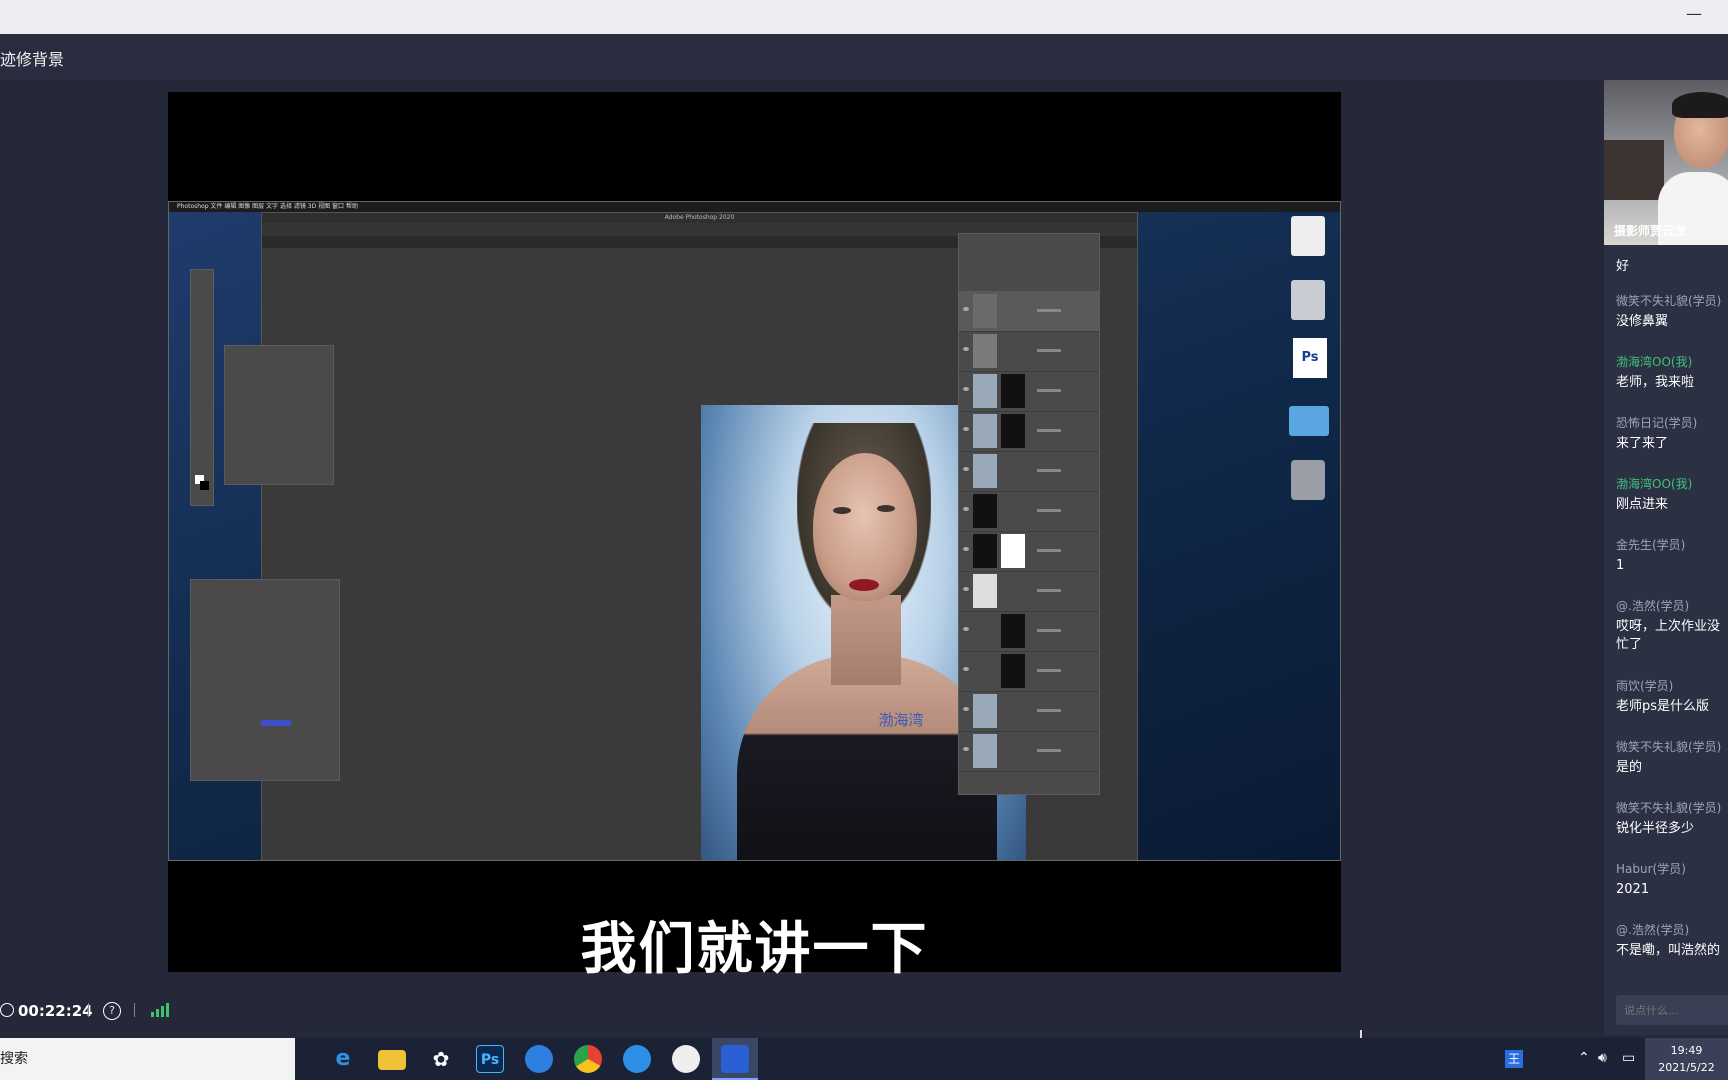 The image size is (1728, 1080). Describe the element at coordinates (1686, 1067) in the screenshot. I see `clock-date: 2021/5/22` at that location.